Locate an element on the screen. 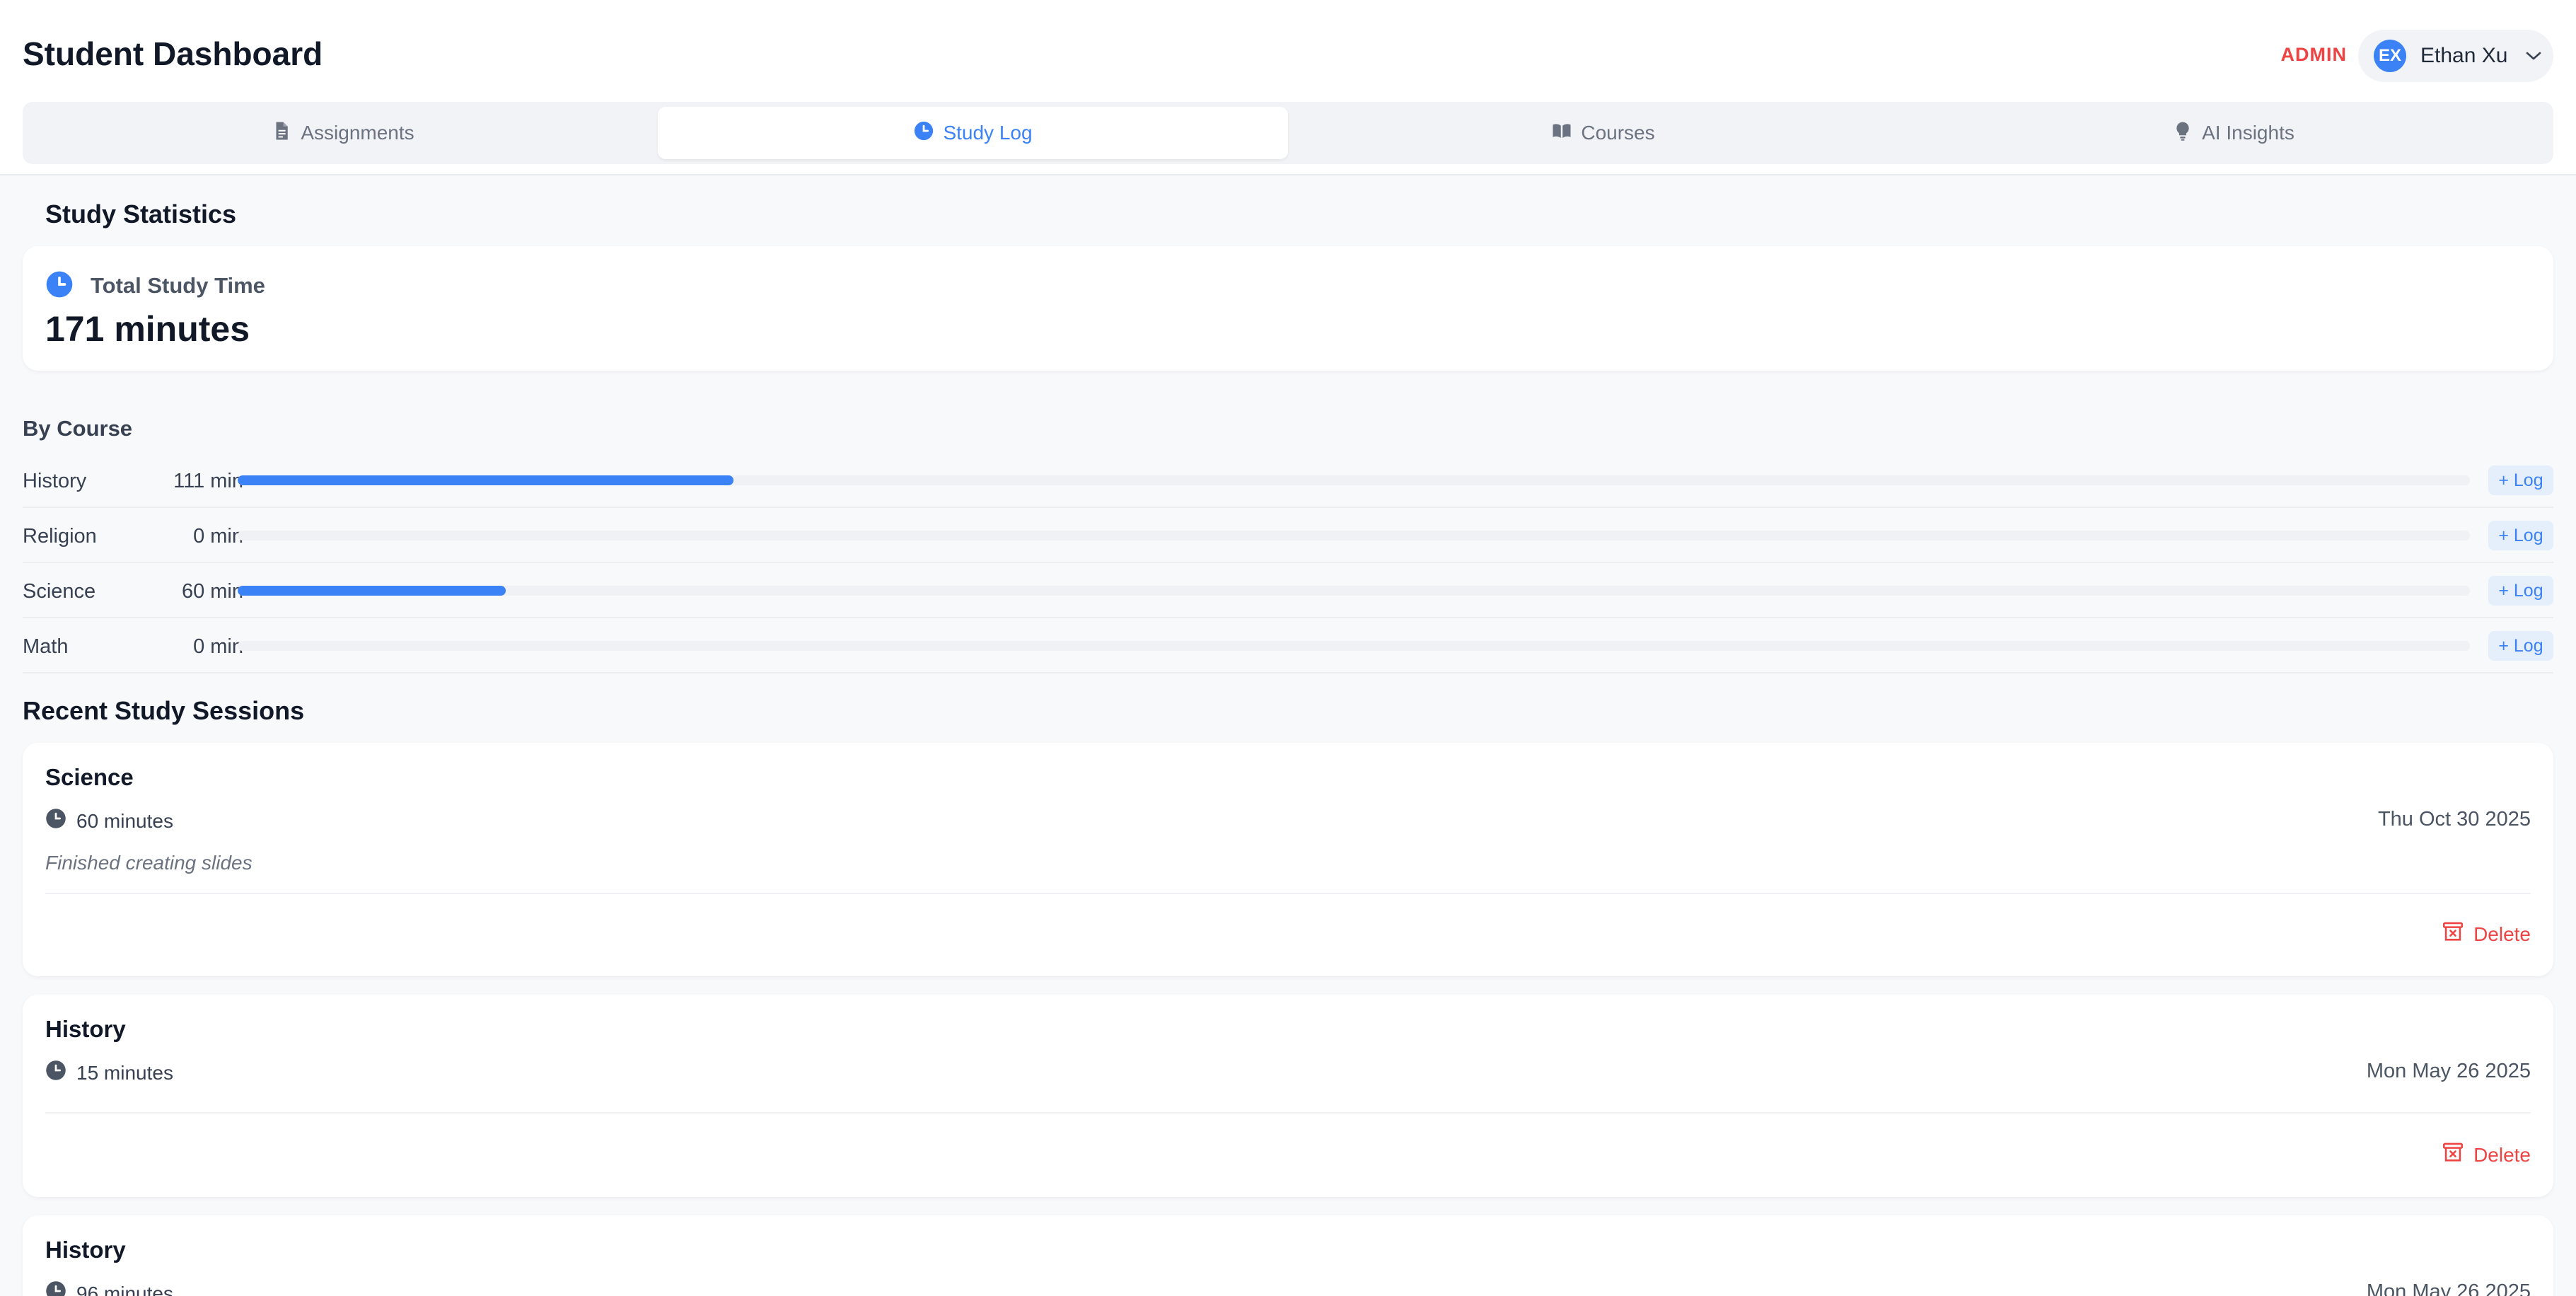  course-row: Math 0 min + Log is located at coordinates (1288, 645).